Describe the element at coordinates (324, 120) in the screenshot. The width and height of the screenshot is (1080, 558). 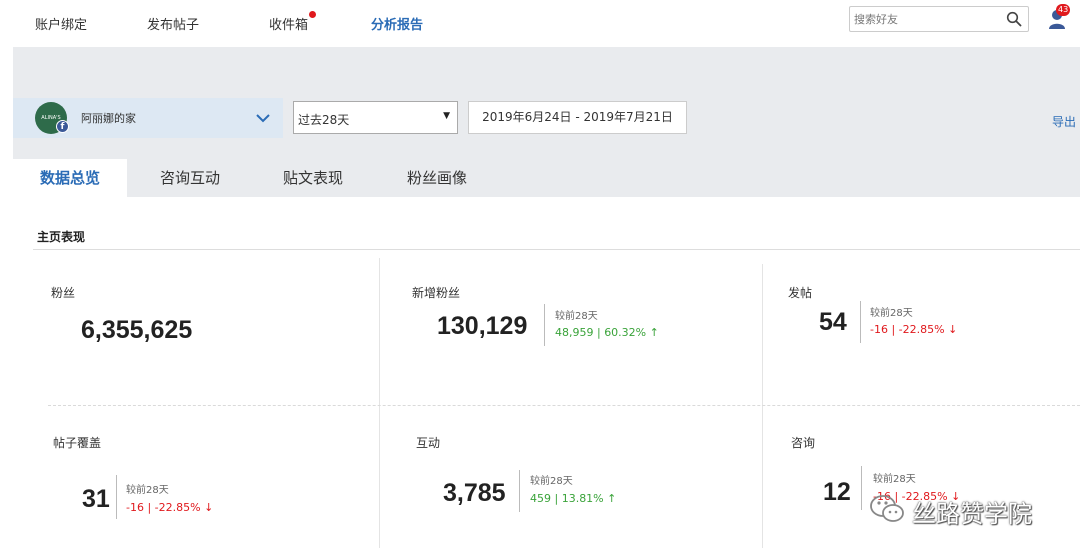
I see `period-value: 过去28天` at that location.